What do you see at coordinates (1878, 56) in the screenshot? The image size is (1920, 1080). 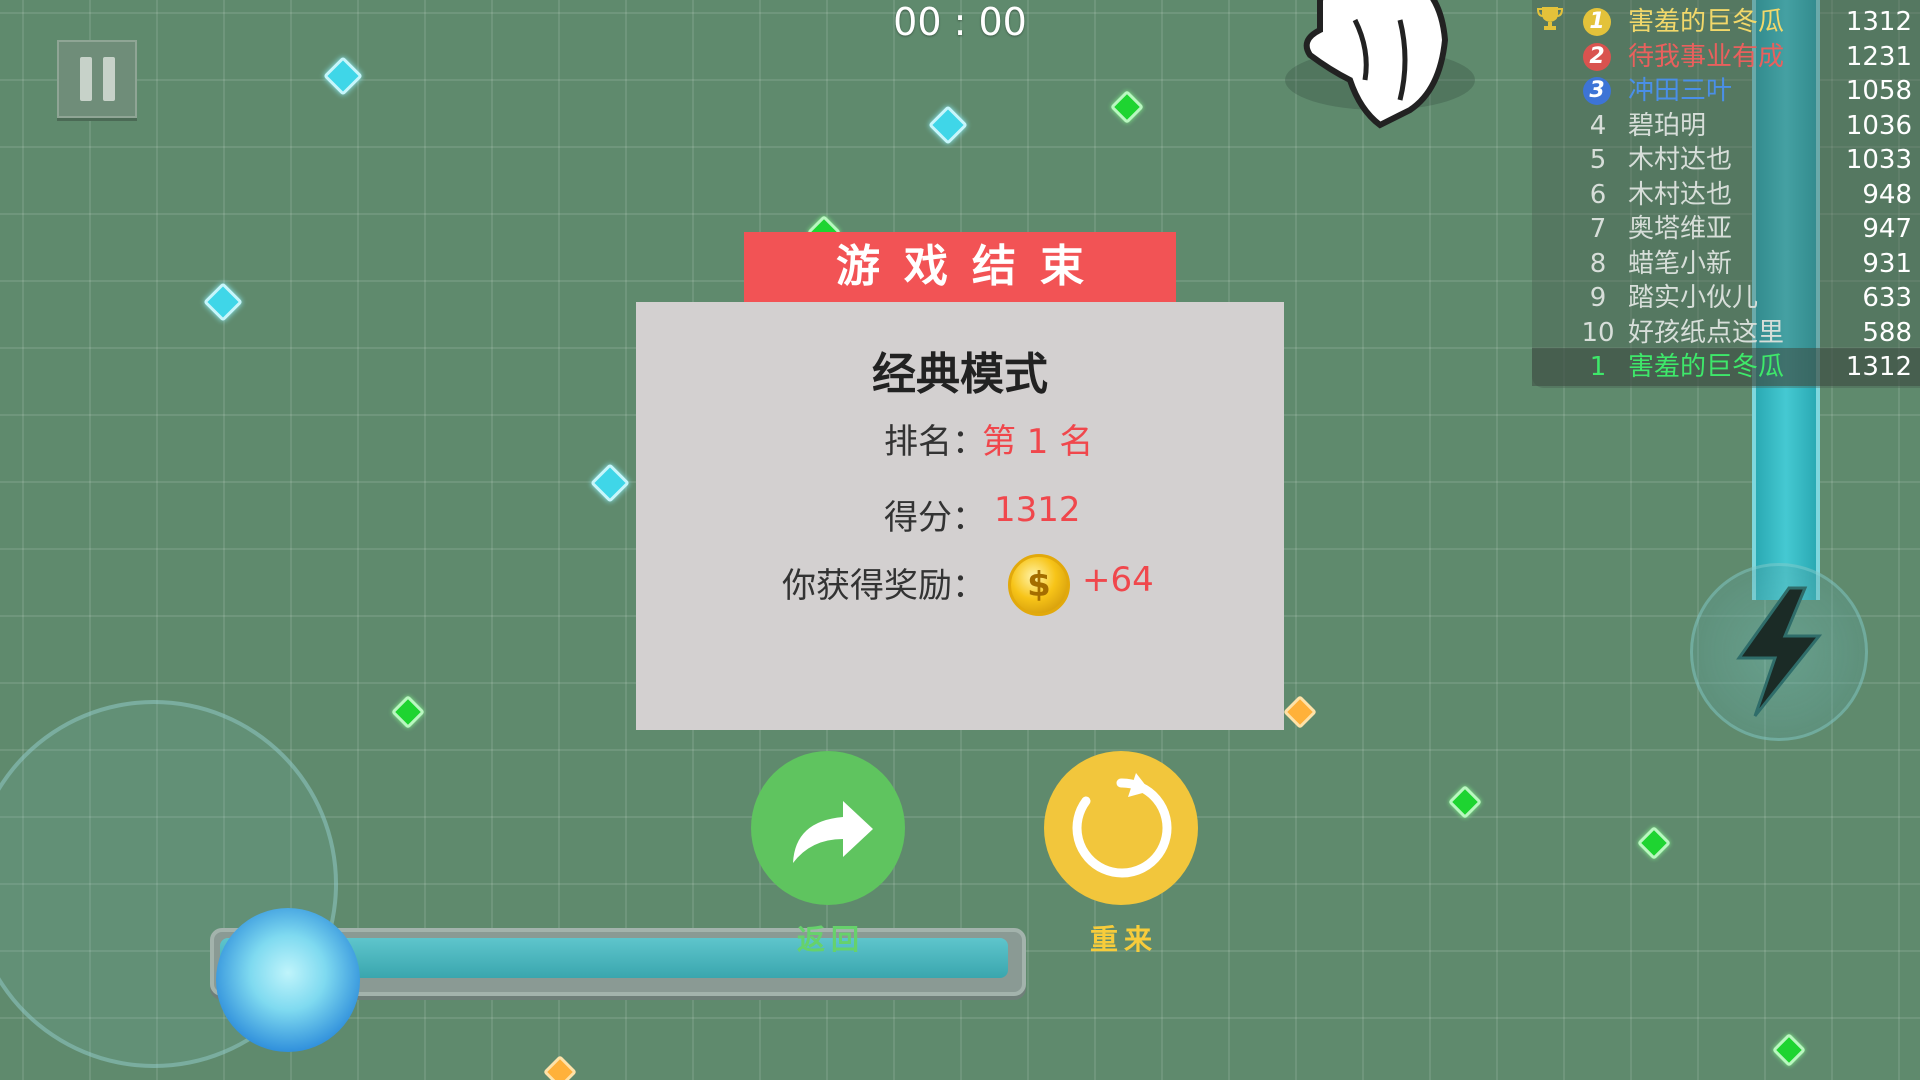 I see `leaderboard-score: 1231` at bounding box center [1878, 56].